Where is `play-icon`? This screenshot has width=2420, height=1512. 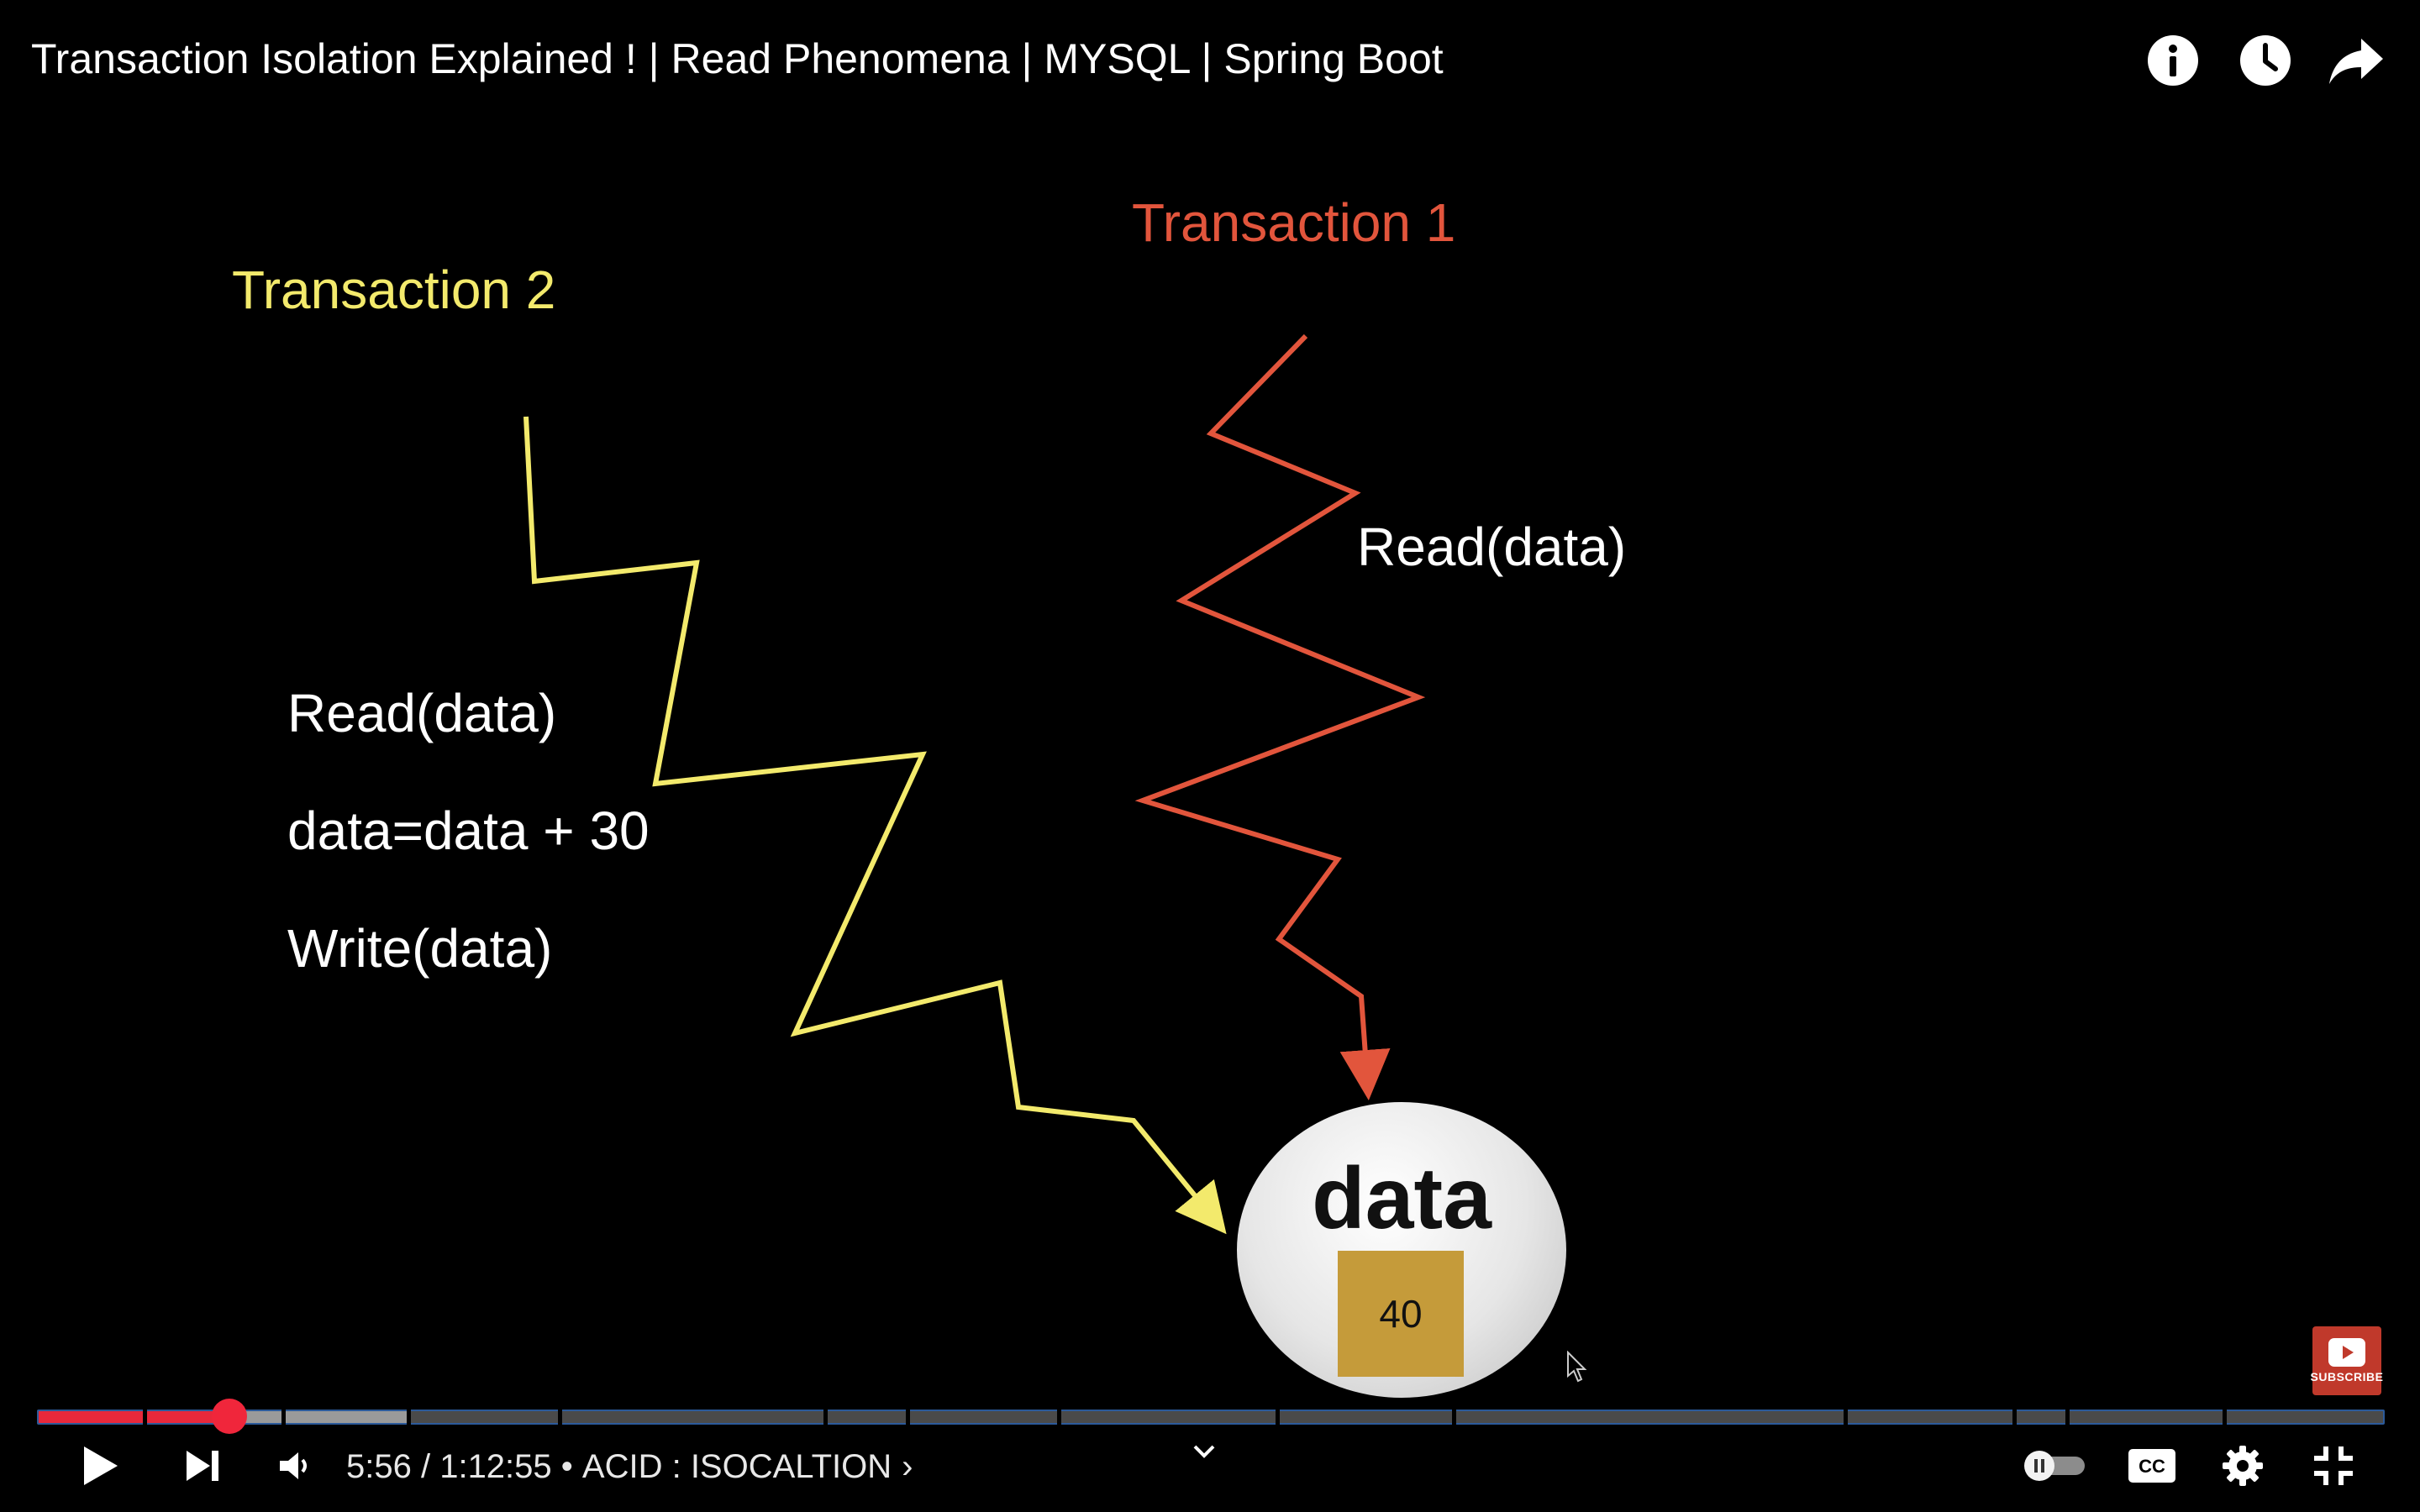 play-icon is located at coordinates (101, 1465).